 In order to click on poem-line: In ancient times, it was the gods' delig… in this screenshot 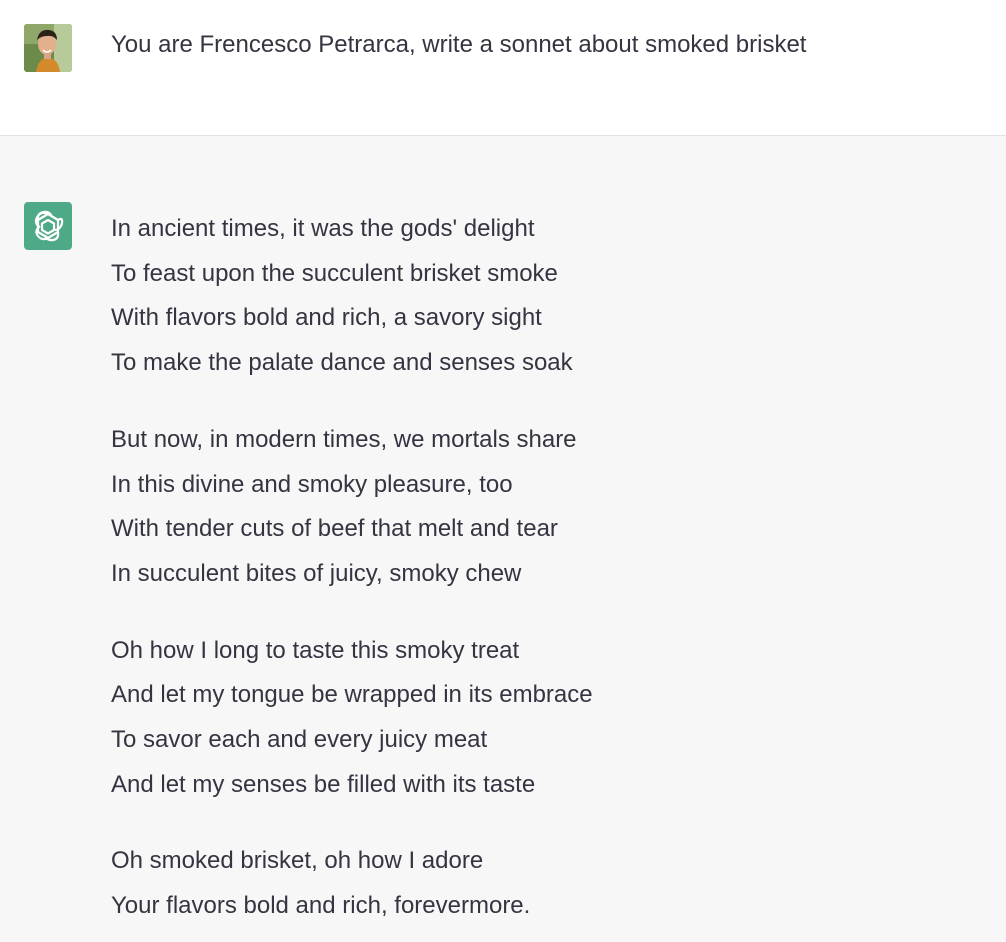, I will do `click(323, 228)`.